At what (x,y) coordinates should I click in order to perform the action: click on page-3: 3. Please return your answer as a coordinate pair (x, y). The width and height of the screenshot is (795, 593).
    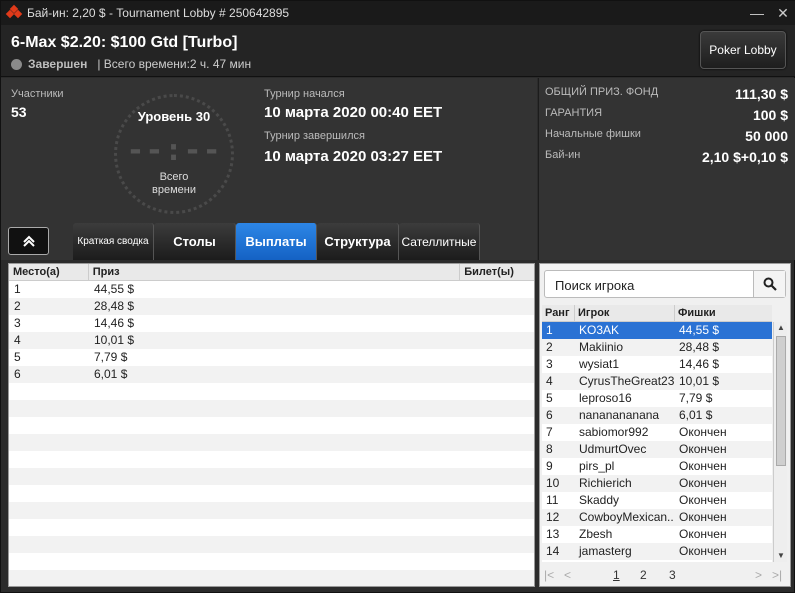
    Looking at the image, I should click on (672, 575).